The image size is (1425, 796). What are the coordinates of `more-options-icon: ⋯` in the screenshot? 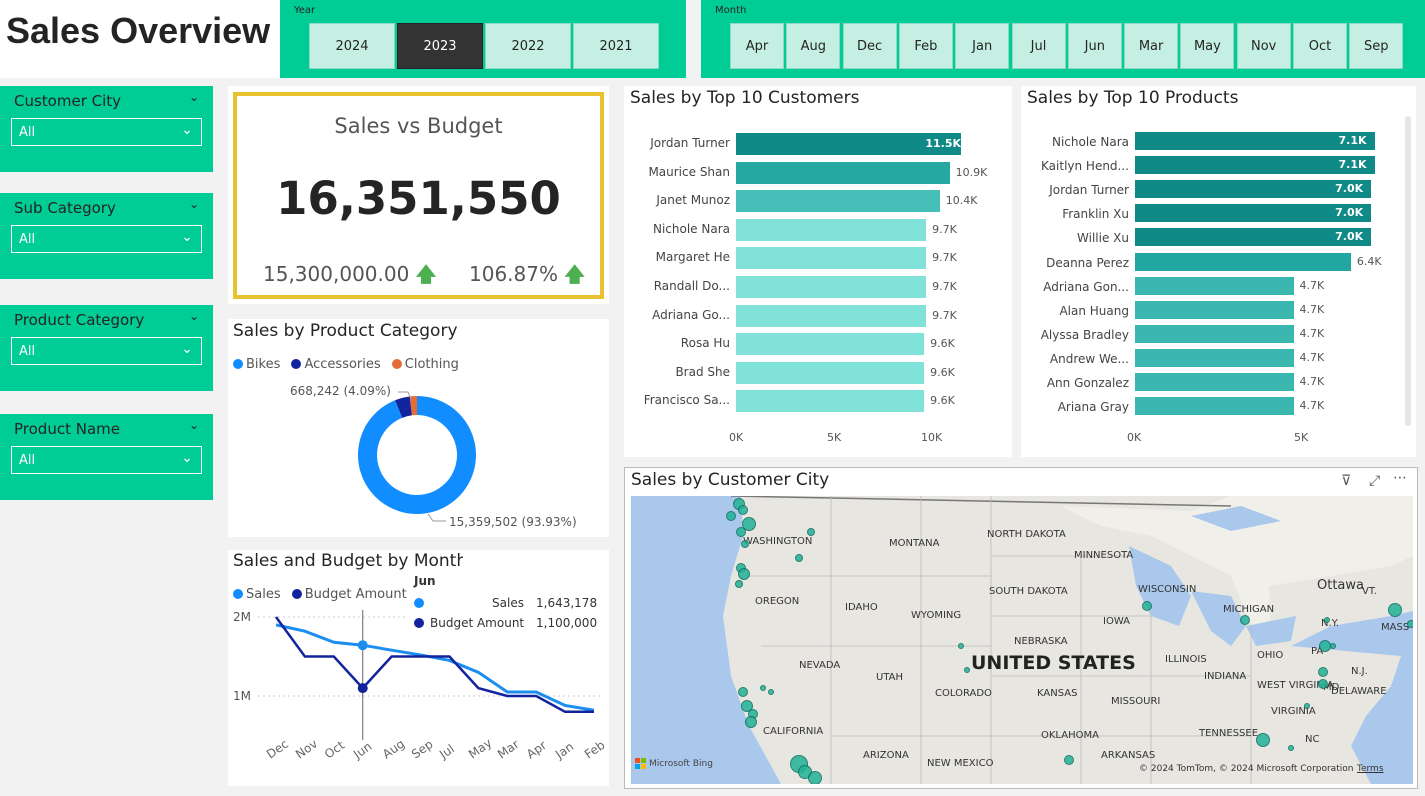 It's located at (1400, 478).